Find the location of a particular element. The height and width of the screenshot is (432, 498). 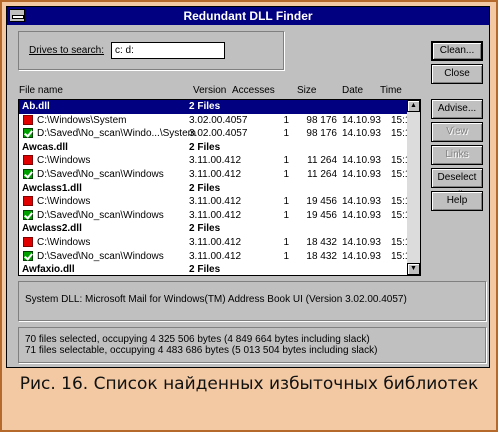

scroll-down-icon: ▼ is located at coordinates (413, 269).